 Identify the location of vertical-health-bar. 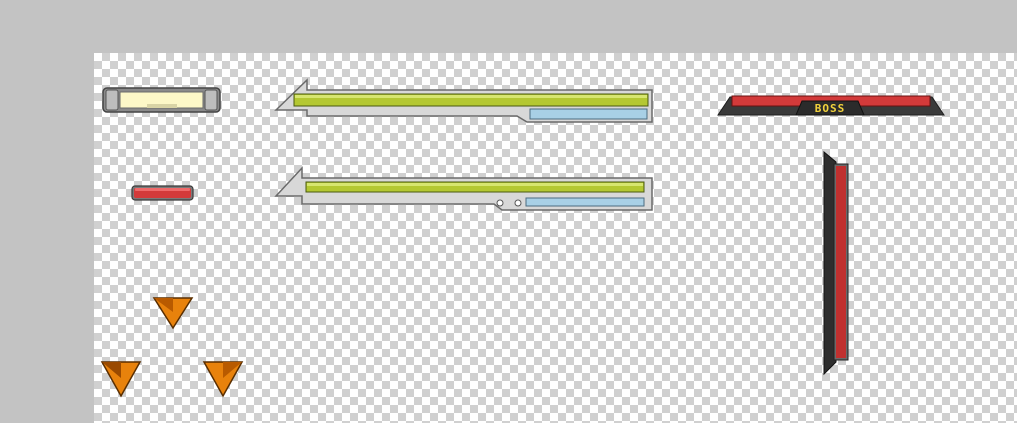
(836, 263).